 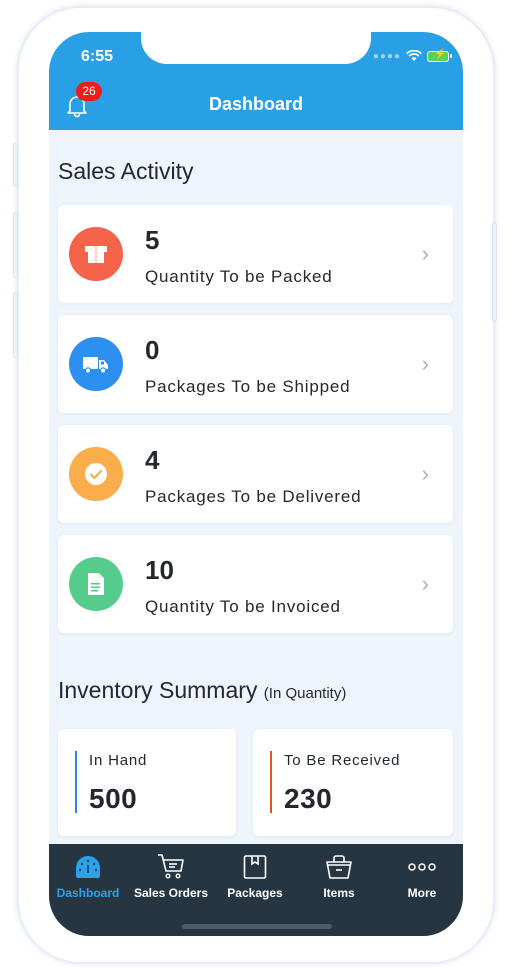 I want to click on battery-charging-icon: ⚡, so click(x=439, y=55).